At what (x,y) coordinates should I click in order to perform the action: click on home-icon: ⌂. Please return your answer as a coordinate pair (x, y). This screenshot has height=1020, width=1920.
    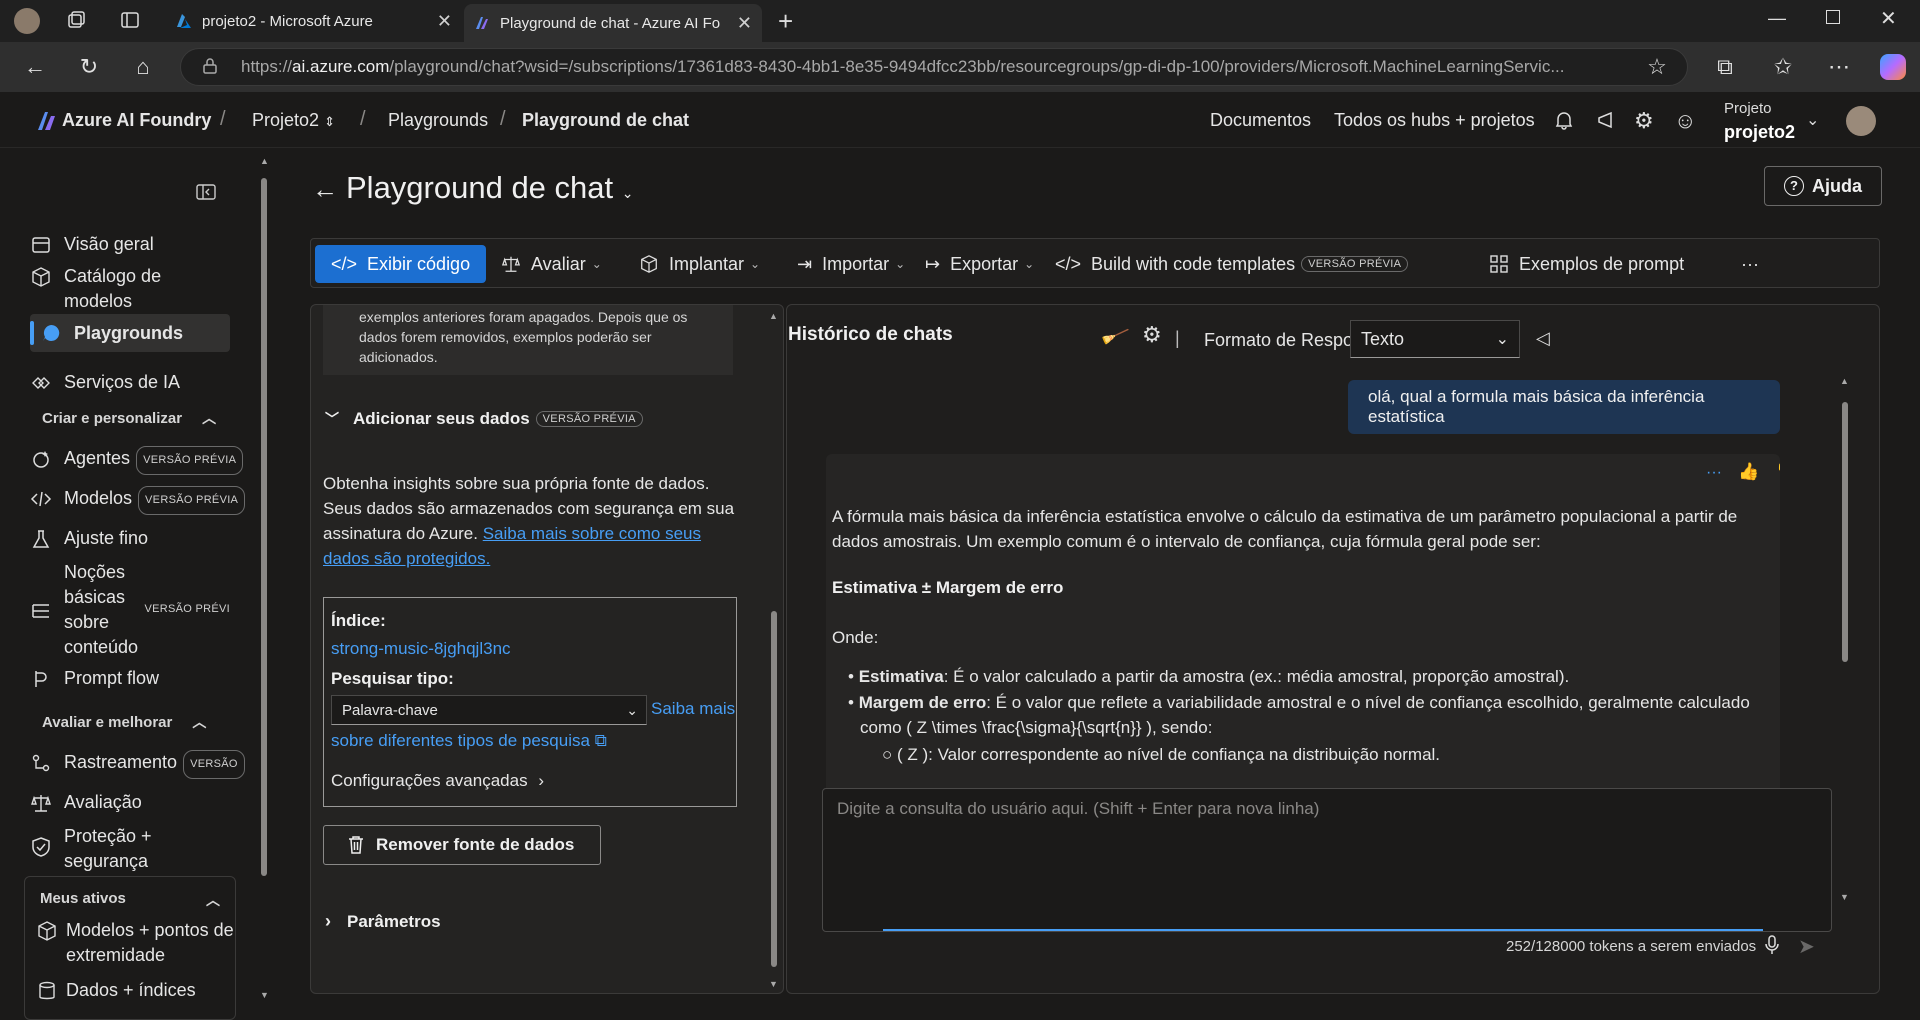
    Looking at the image, I should click on (143, 67).